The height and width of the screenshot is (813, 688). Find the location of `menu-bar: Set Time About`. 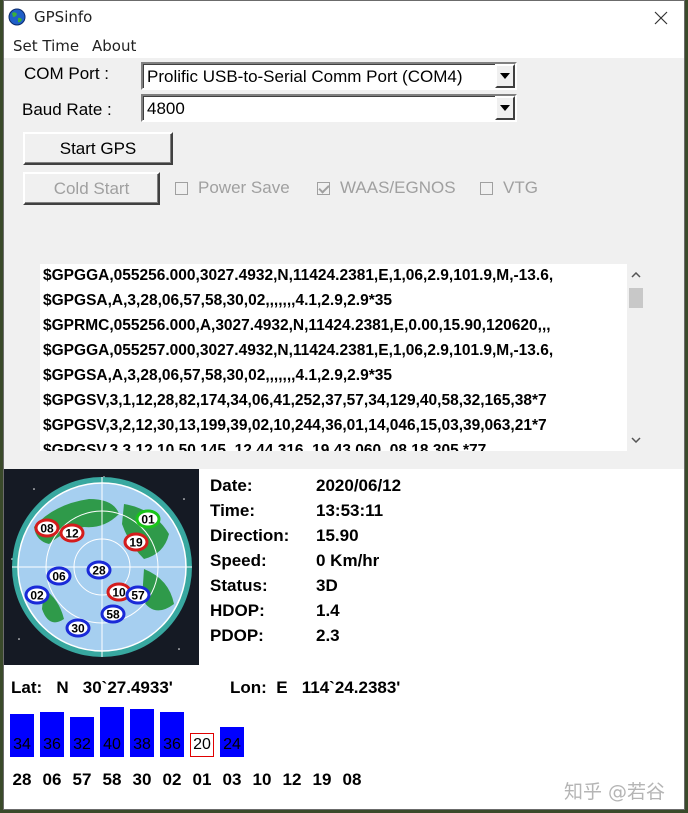

menu-bar: Set Time About is located at coordinates (344, 46).